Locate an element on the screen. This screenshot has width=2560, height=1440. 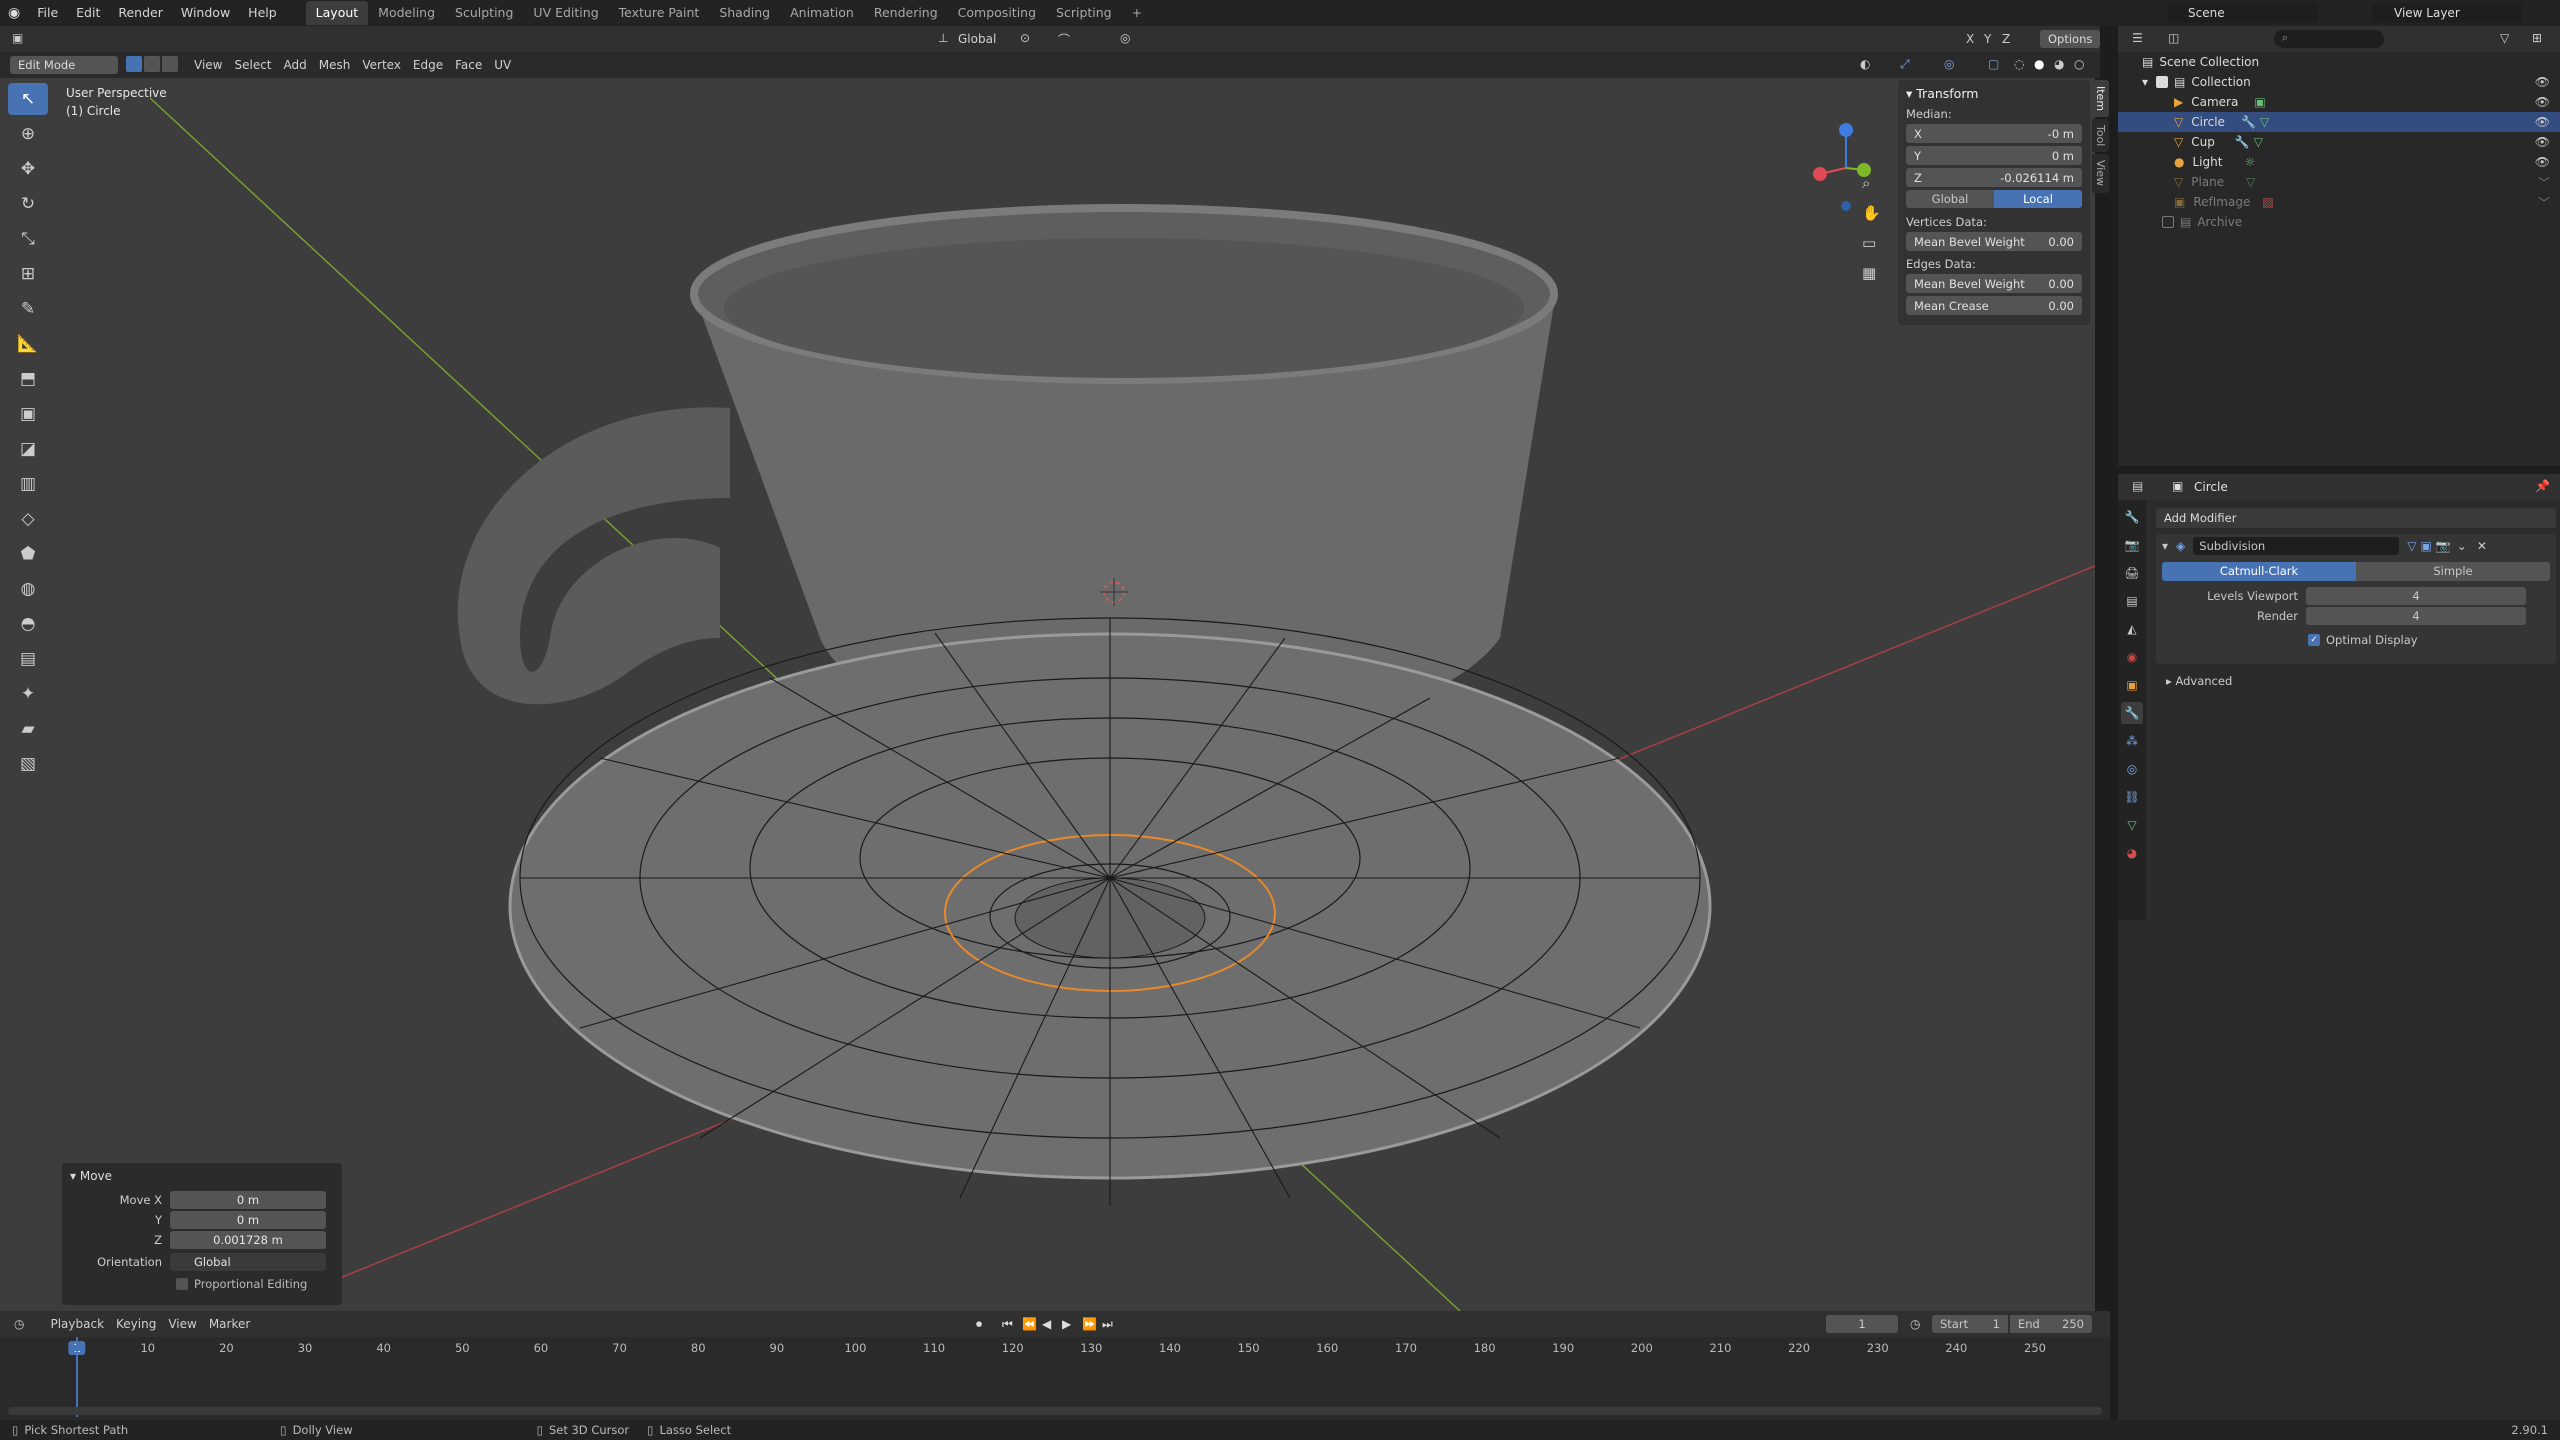
modifier-name-input: Subdivision is located at coordinates (2296, 546).